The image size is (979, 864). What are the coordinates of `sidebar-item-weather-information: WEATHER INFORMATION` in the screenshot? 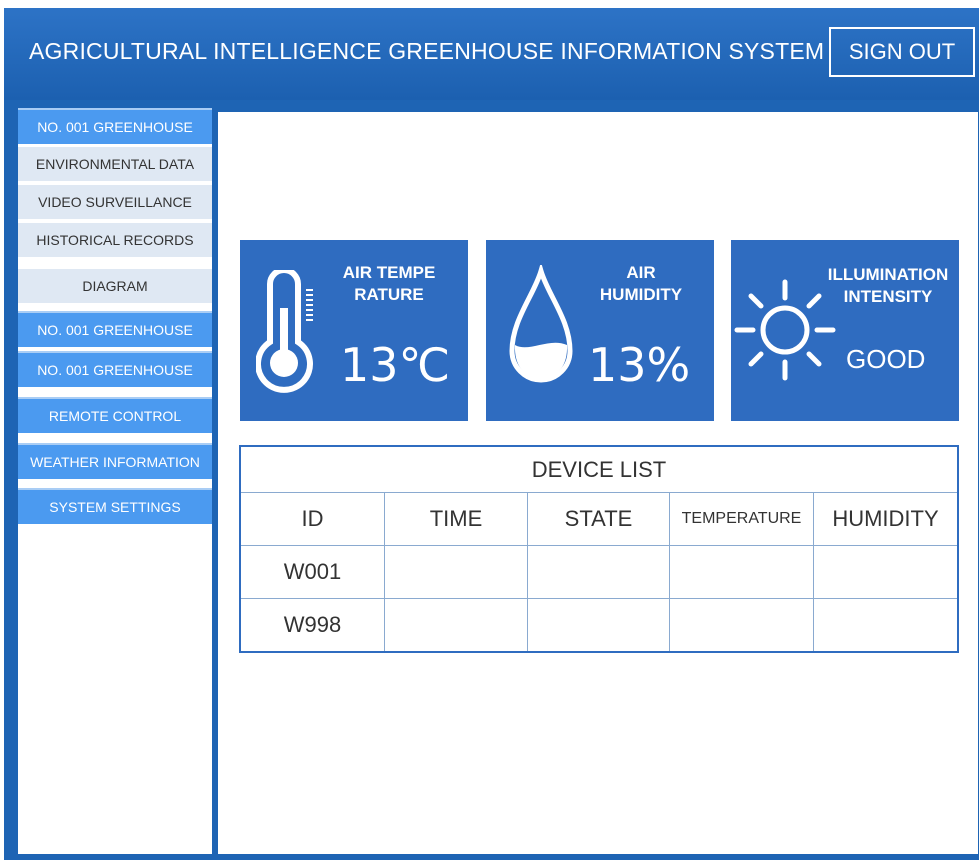 It's located at (115, 461).